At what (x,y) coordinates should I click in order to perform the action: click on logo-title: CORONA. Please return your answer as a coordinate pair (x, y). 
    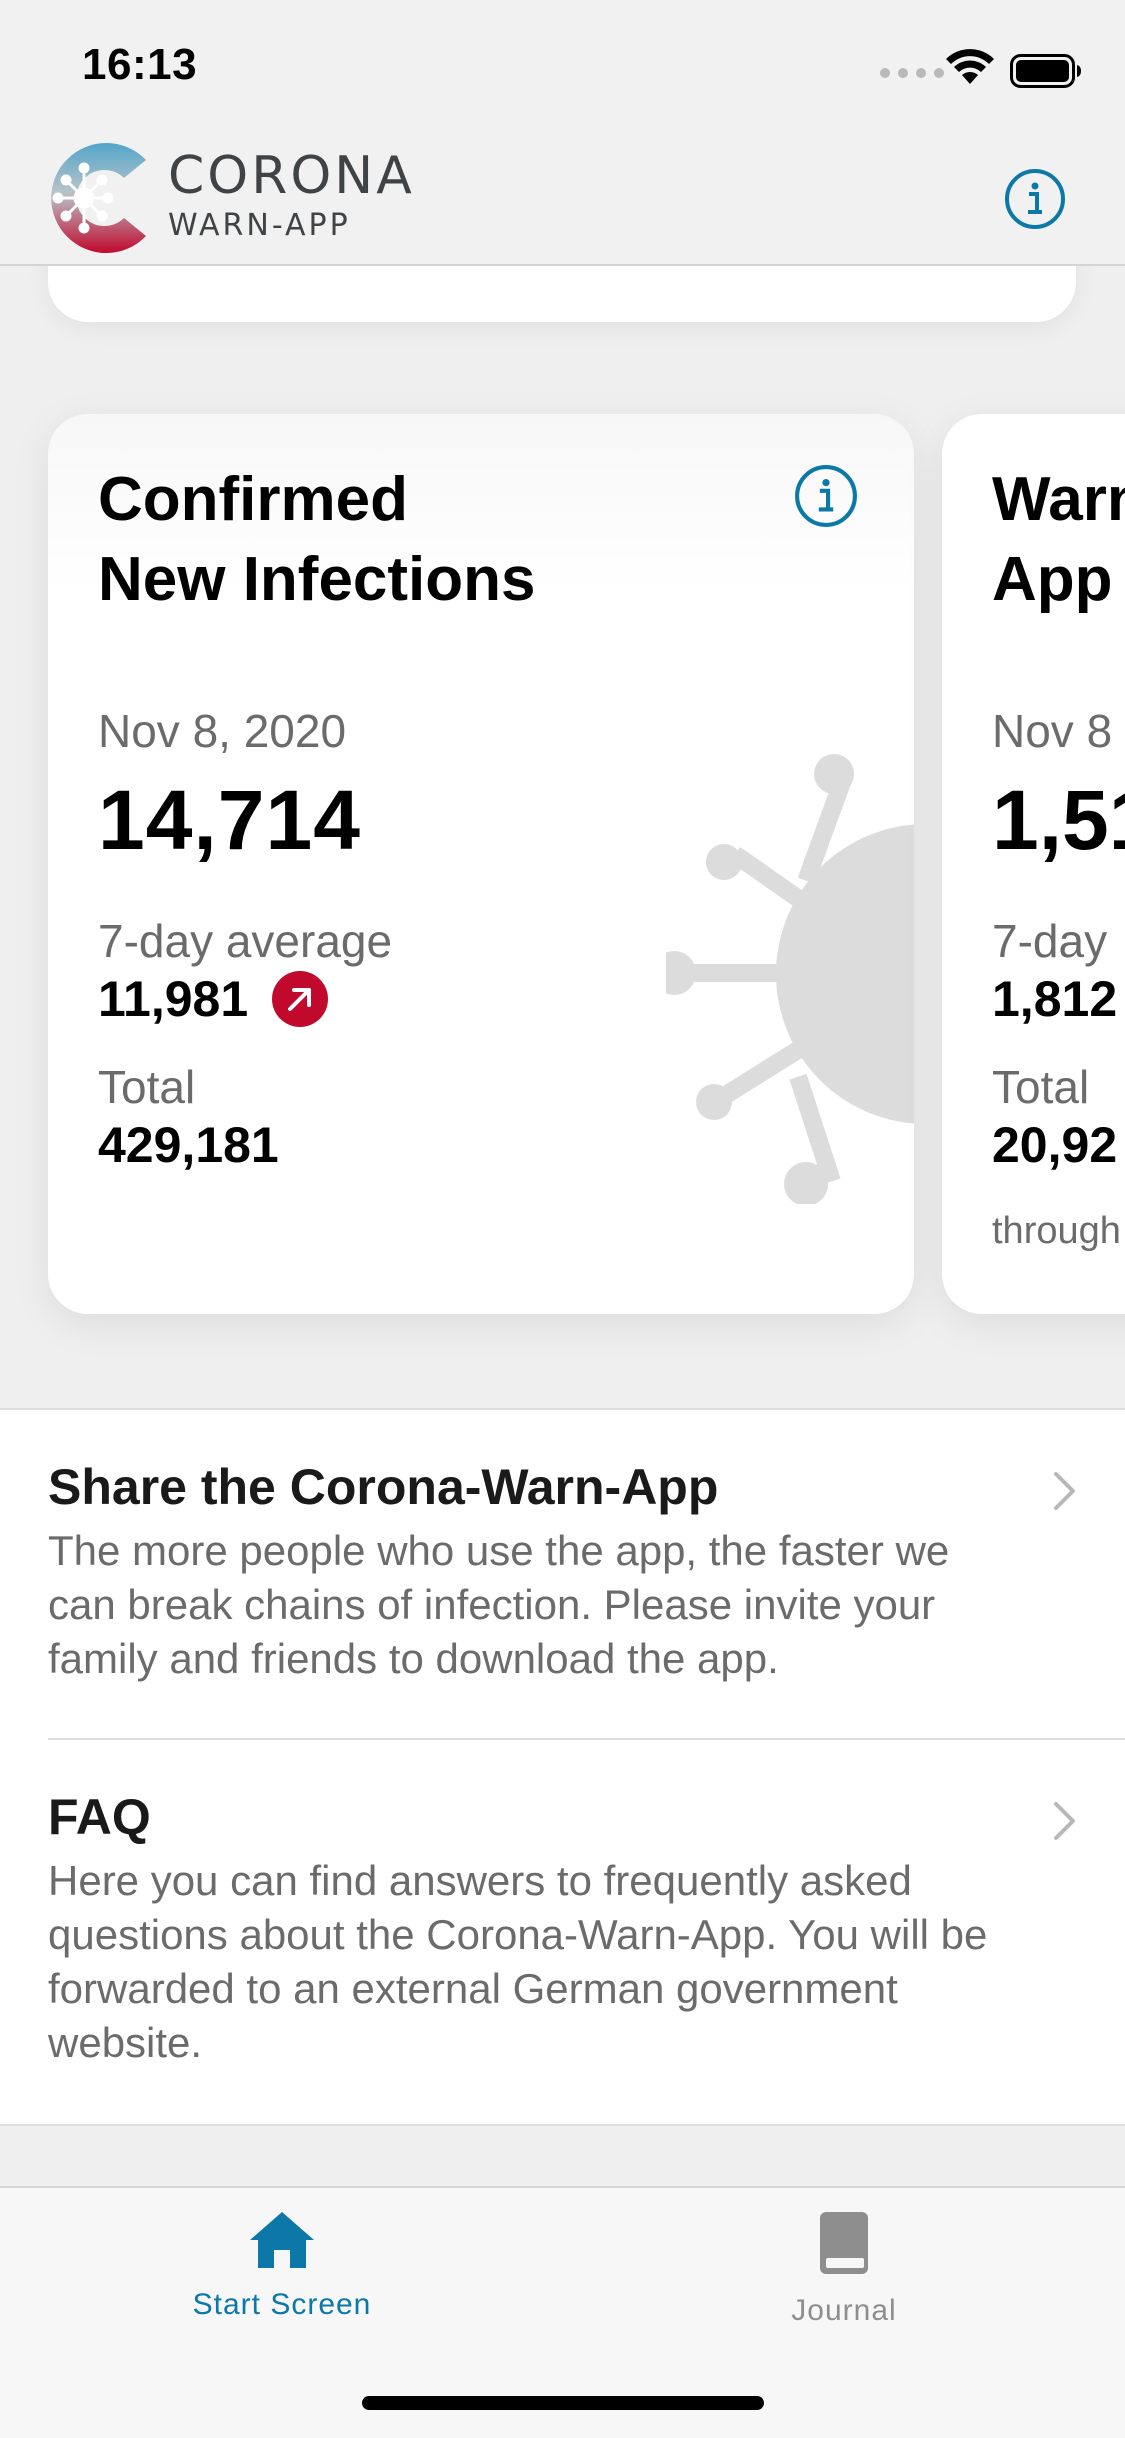
    Looking at the image, I should click on (291, 176).